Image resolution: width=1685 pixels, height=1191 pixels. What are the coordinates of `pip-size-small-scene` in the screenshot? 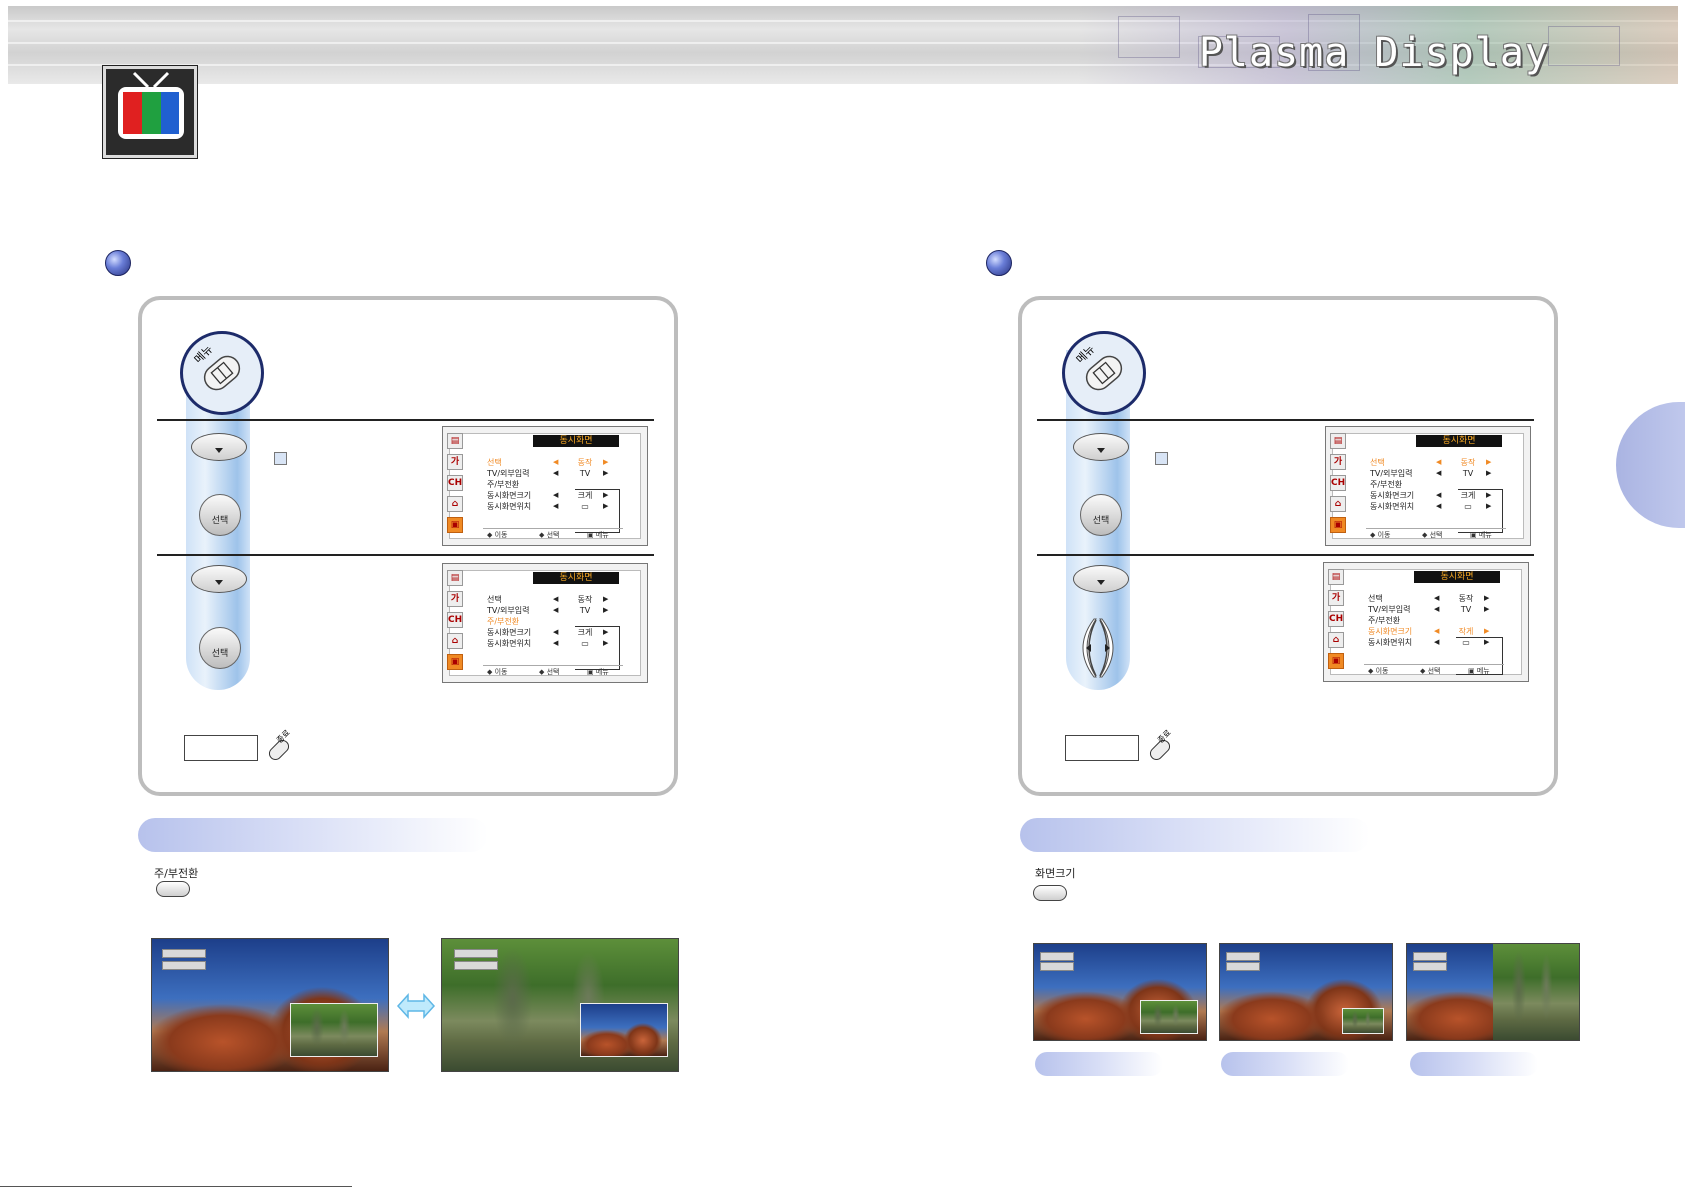 It's located at (1306, 992).